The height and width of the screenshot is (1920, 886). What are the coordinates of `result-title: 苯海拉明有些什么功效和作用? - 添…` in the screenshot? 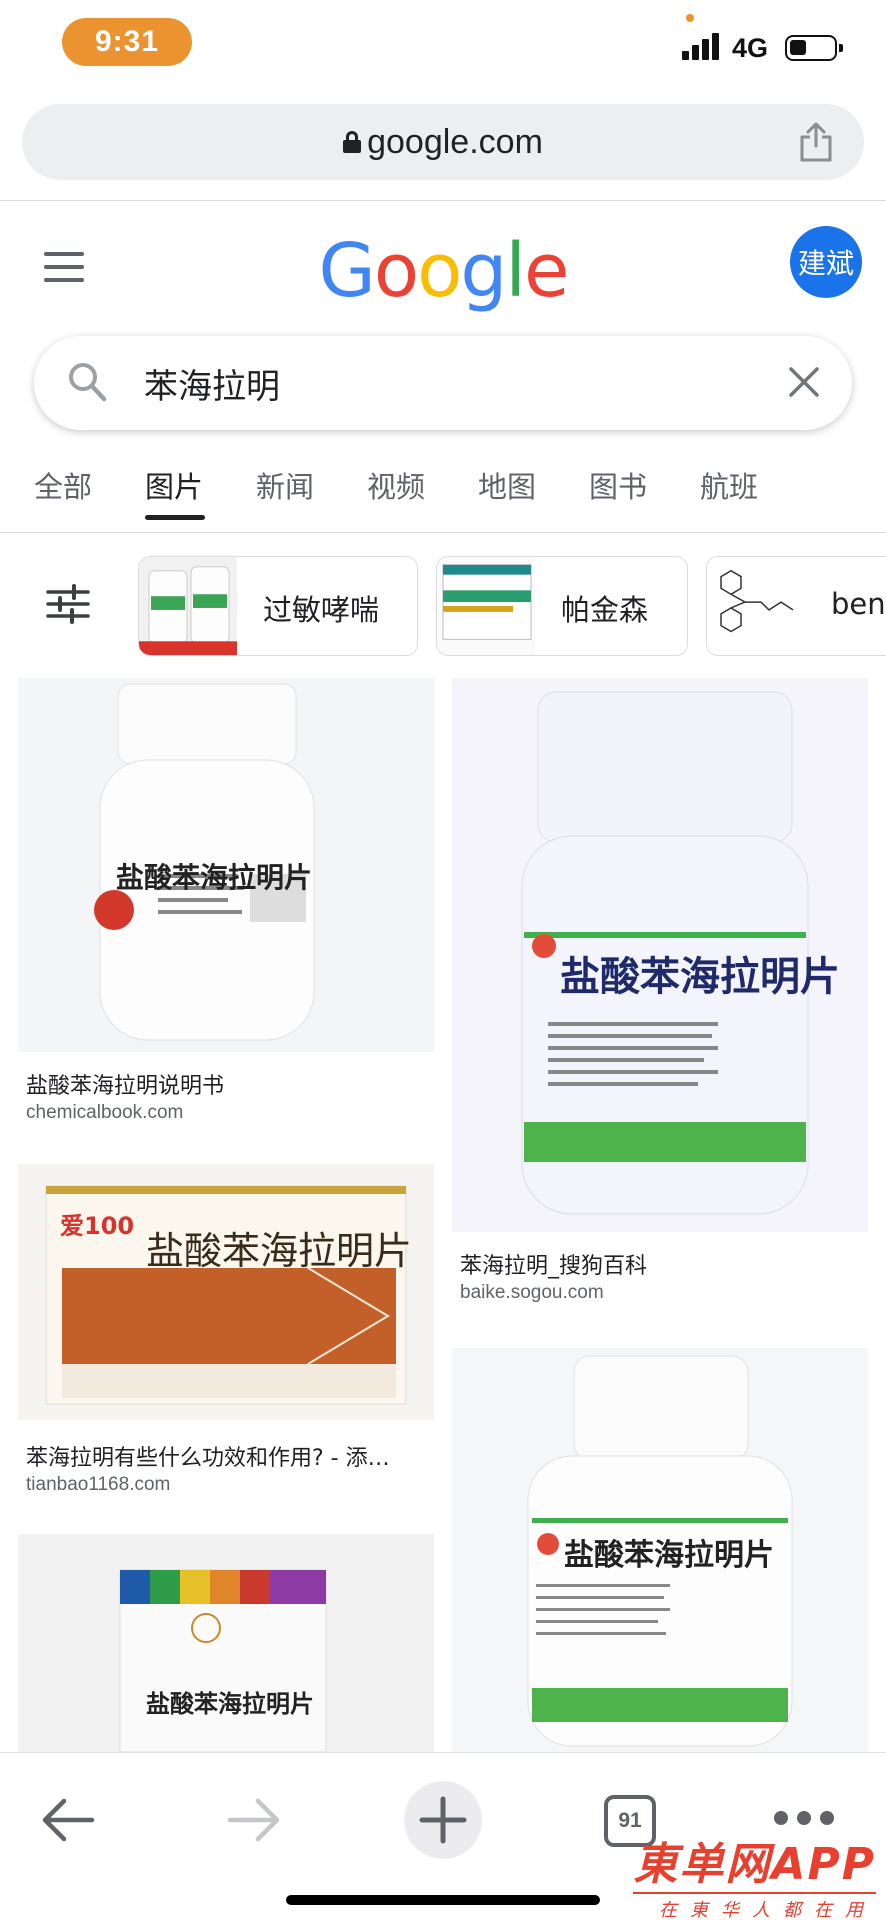 It's located at (208, 1456).